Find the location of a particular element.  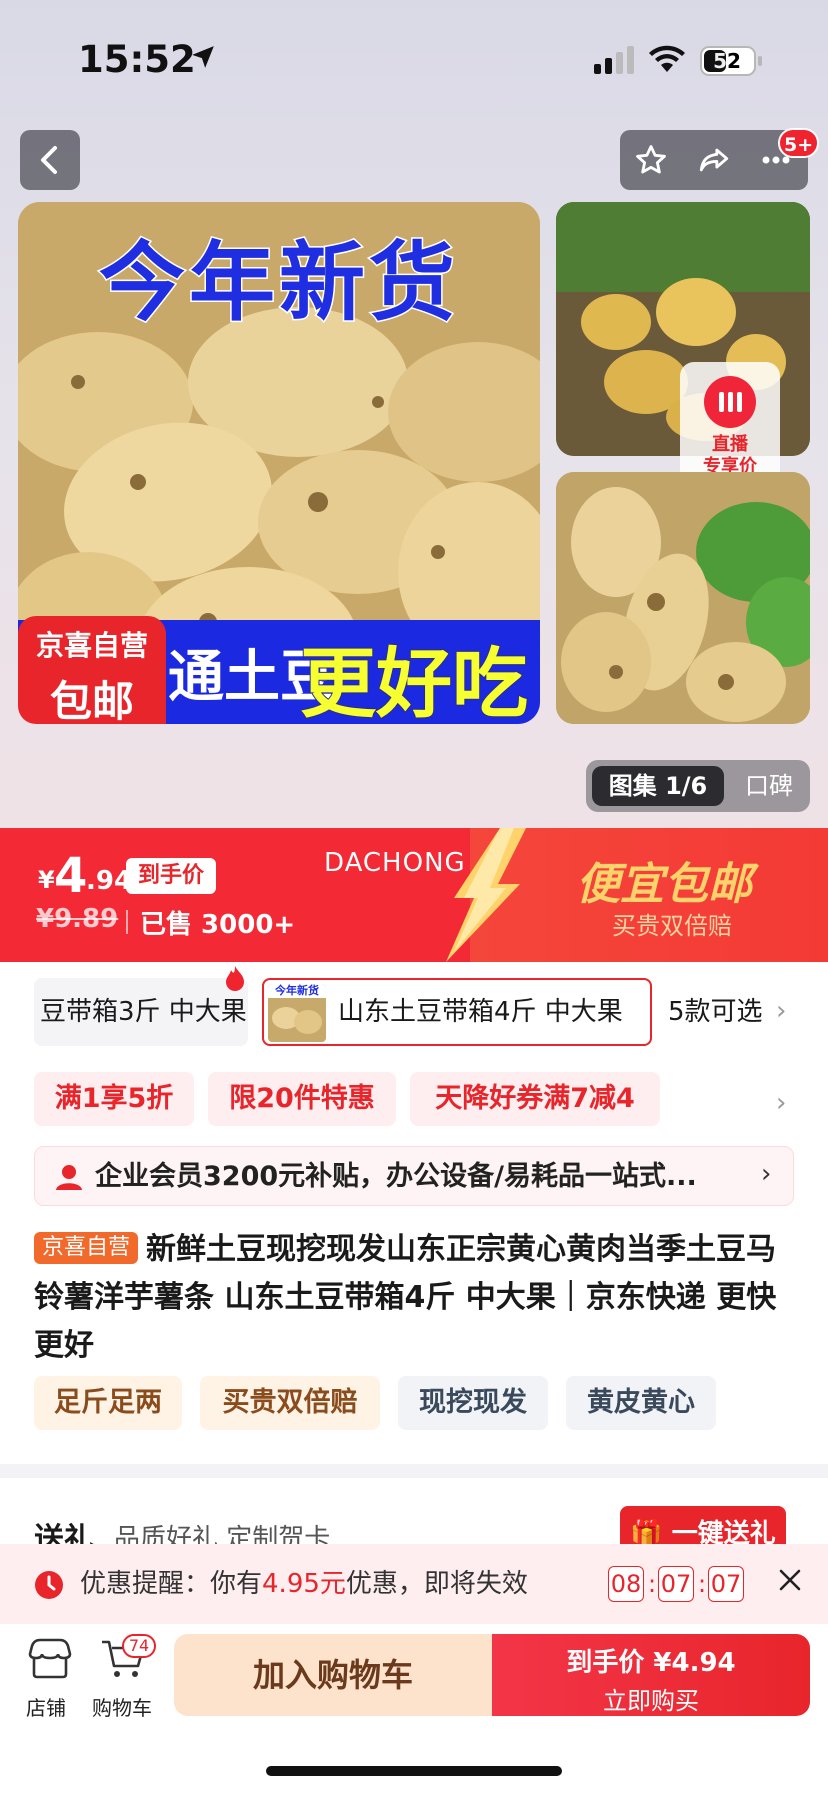

original-price: ¥9.89 is located at coordinates (77, 919).